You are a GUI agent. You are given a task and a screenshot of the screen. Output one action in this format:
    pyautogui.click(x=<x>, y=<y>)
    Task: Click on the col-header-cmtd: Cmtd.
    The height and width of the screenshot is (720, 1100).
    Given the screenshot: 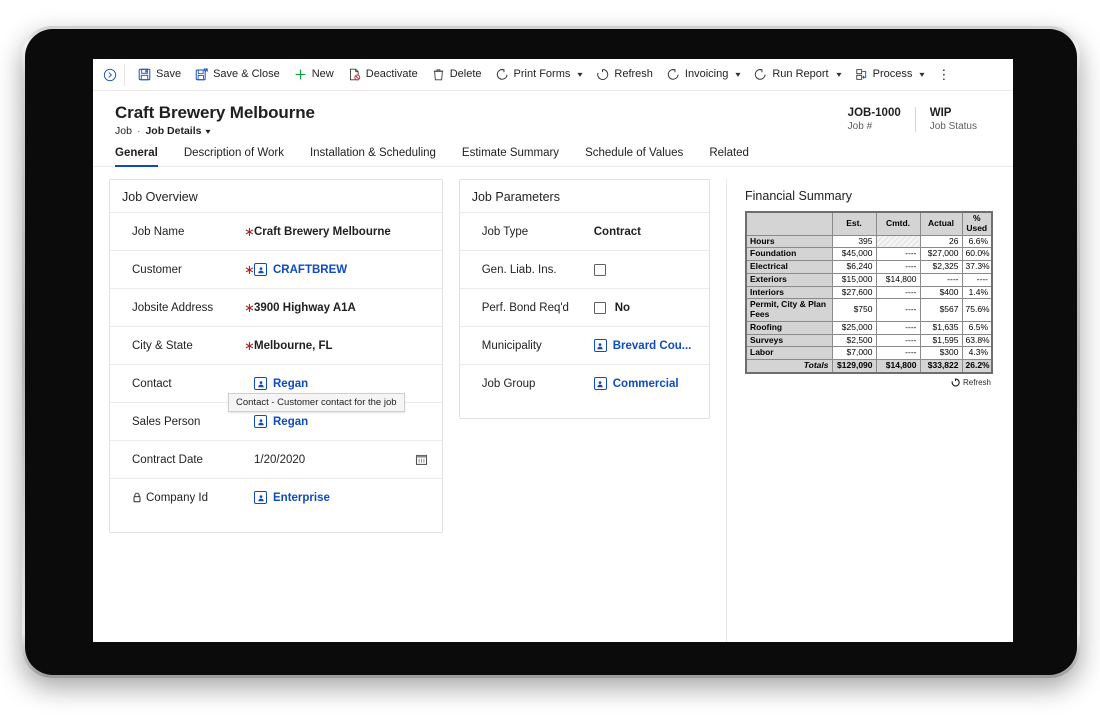 What is the action you would take?
    pyautogui.click(x=898, y=223)
    